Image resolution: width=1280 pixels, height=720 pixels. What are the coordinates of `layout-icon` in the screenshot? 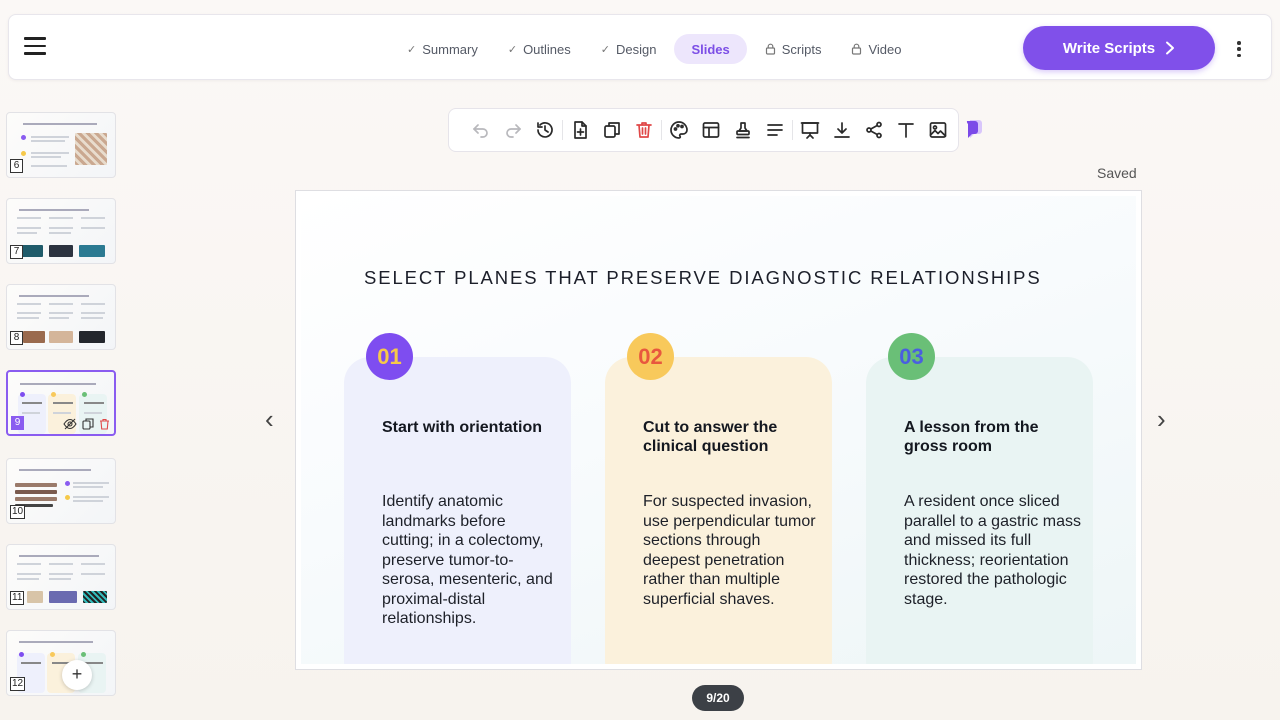 It's located at (711, 130).